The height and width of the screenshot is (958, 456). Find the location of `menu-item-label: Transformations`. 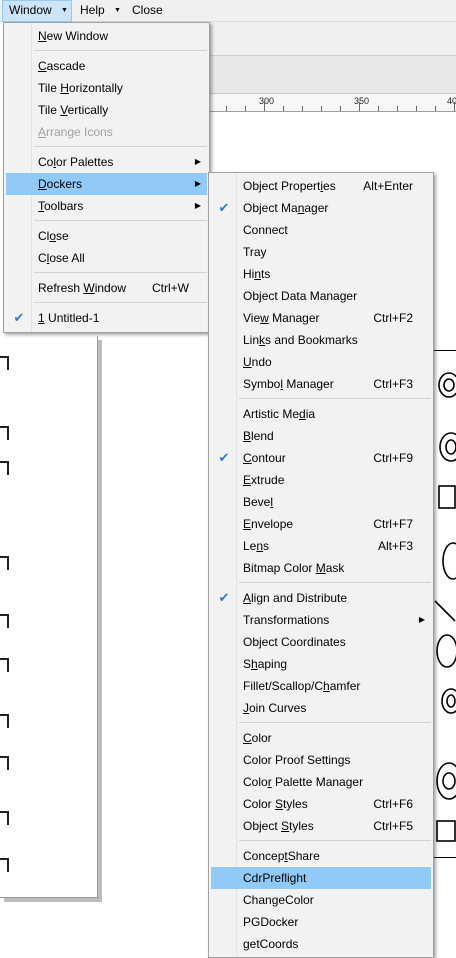

menu-item-label: Transformations is located at coordinates (286, 620).